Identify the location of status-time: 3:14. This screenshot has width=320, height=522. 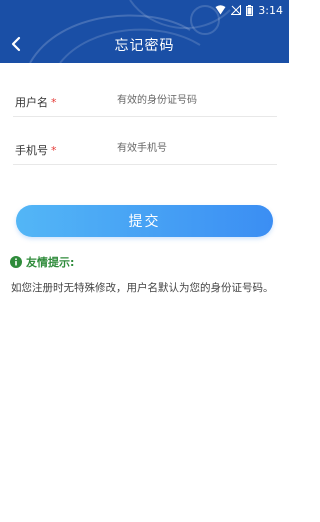
(270, 10).